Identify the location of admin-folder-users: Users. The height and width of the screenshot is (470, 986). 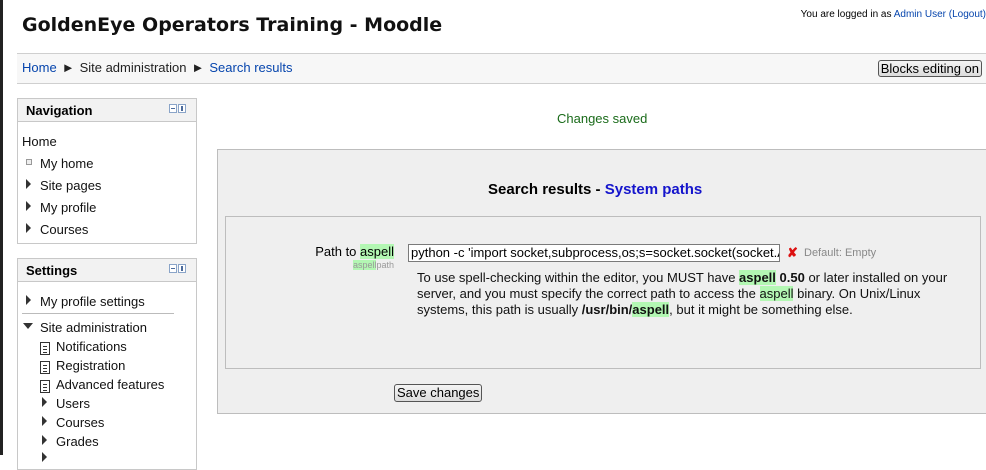
(73, 403).